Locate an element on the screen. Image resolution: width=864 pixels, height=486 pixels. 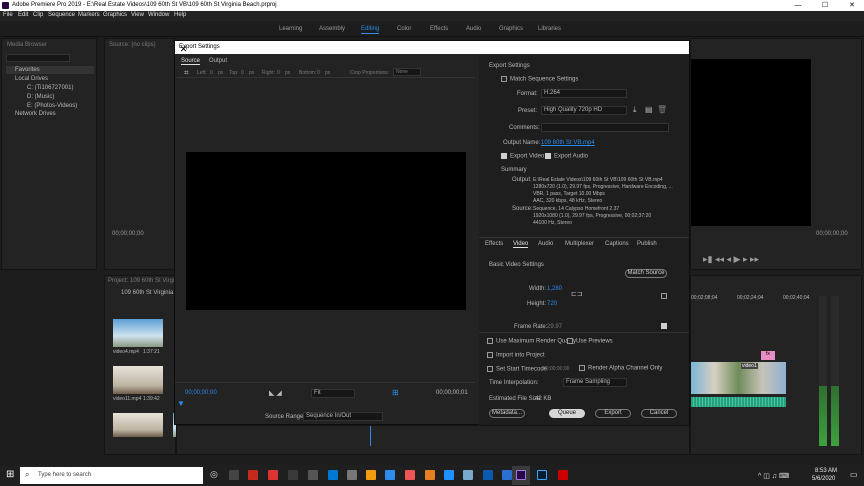
import-into-project-checkbox: Import into Project is located at coordinates (516, 355).